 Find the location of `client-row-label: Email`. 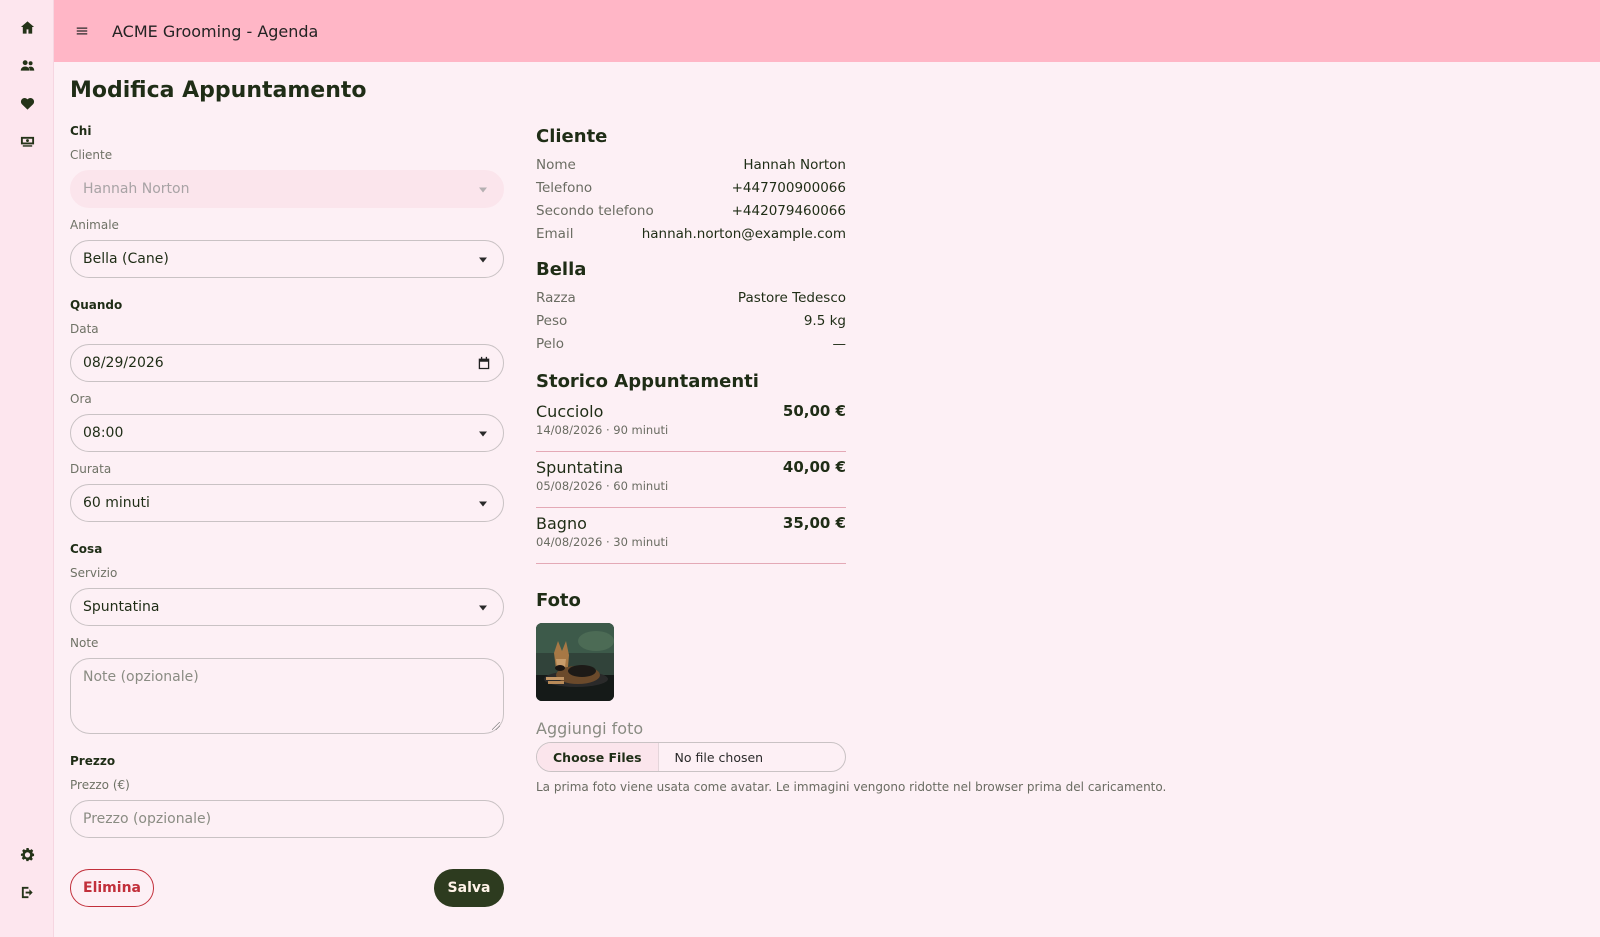

client-row-label: Email is located at coordinates (555, 233).